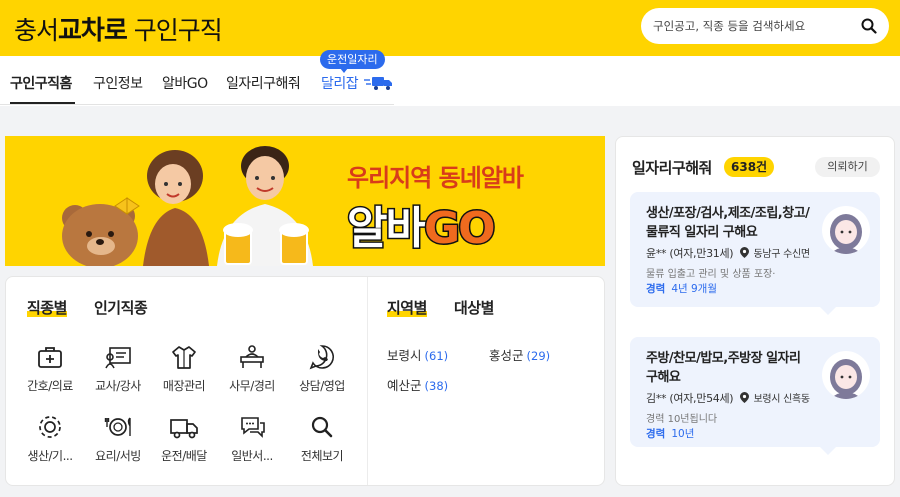 The image size is (900, 497). What do you see at coordinates (50, 427) in the screenshot?
I see `gear-icon` at bounding box center [50, 427].